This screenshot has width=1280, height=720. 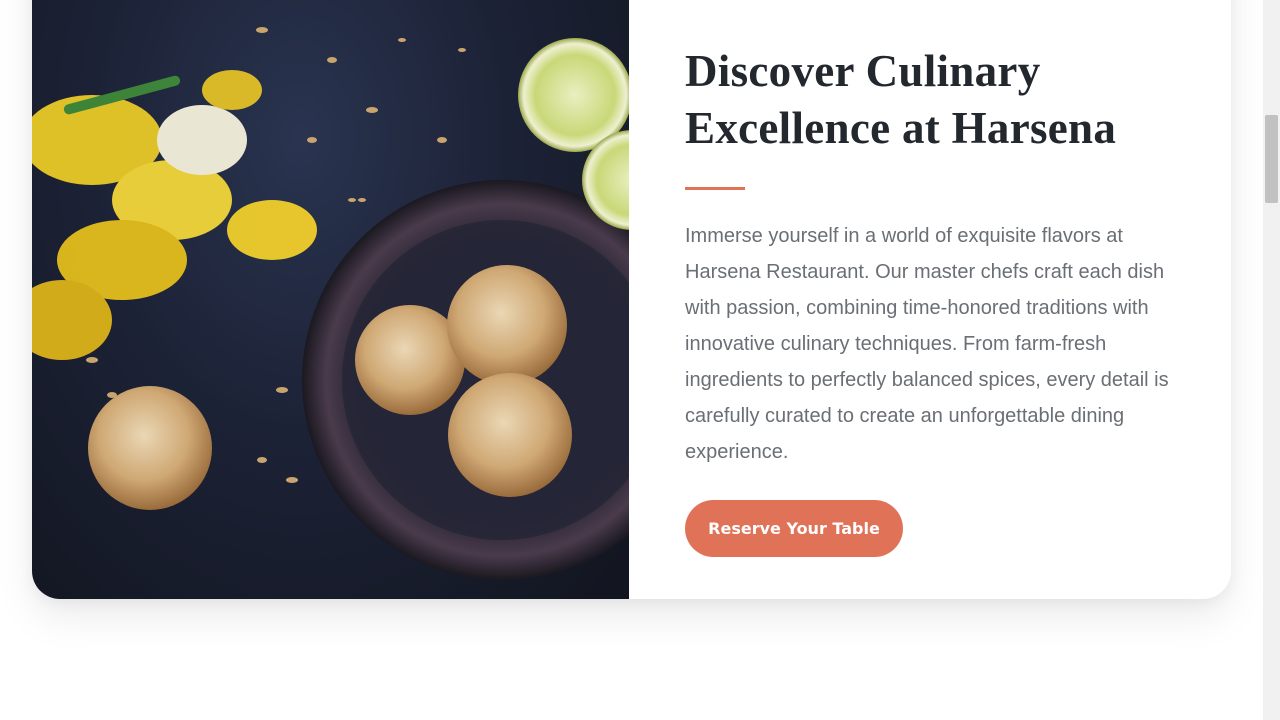 What do you see at coordinates (1271, 360) in the screenshot?
I see `vertical-scrollbar` at bounding box center [1271, 360].